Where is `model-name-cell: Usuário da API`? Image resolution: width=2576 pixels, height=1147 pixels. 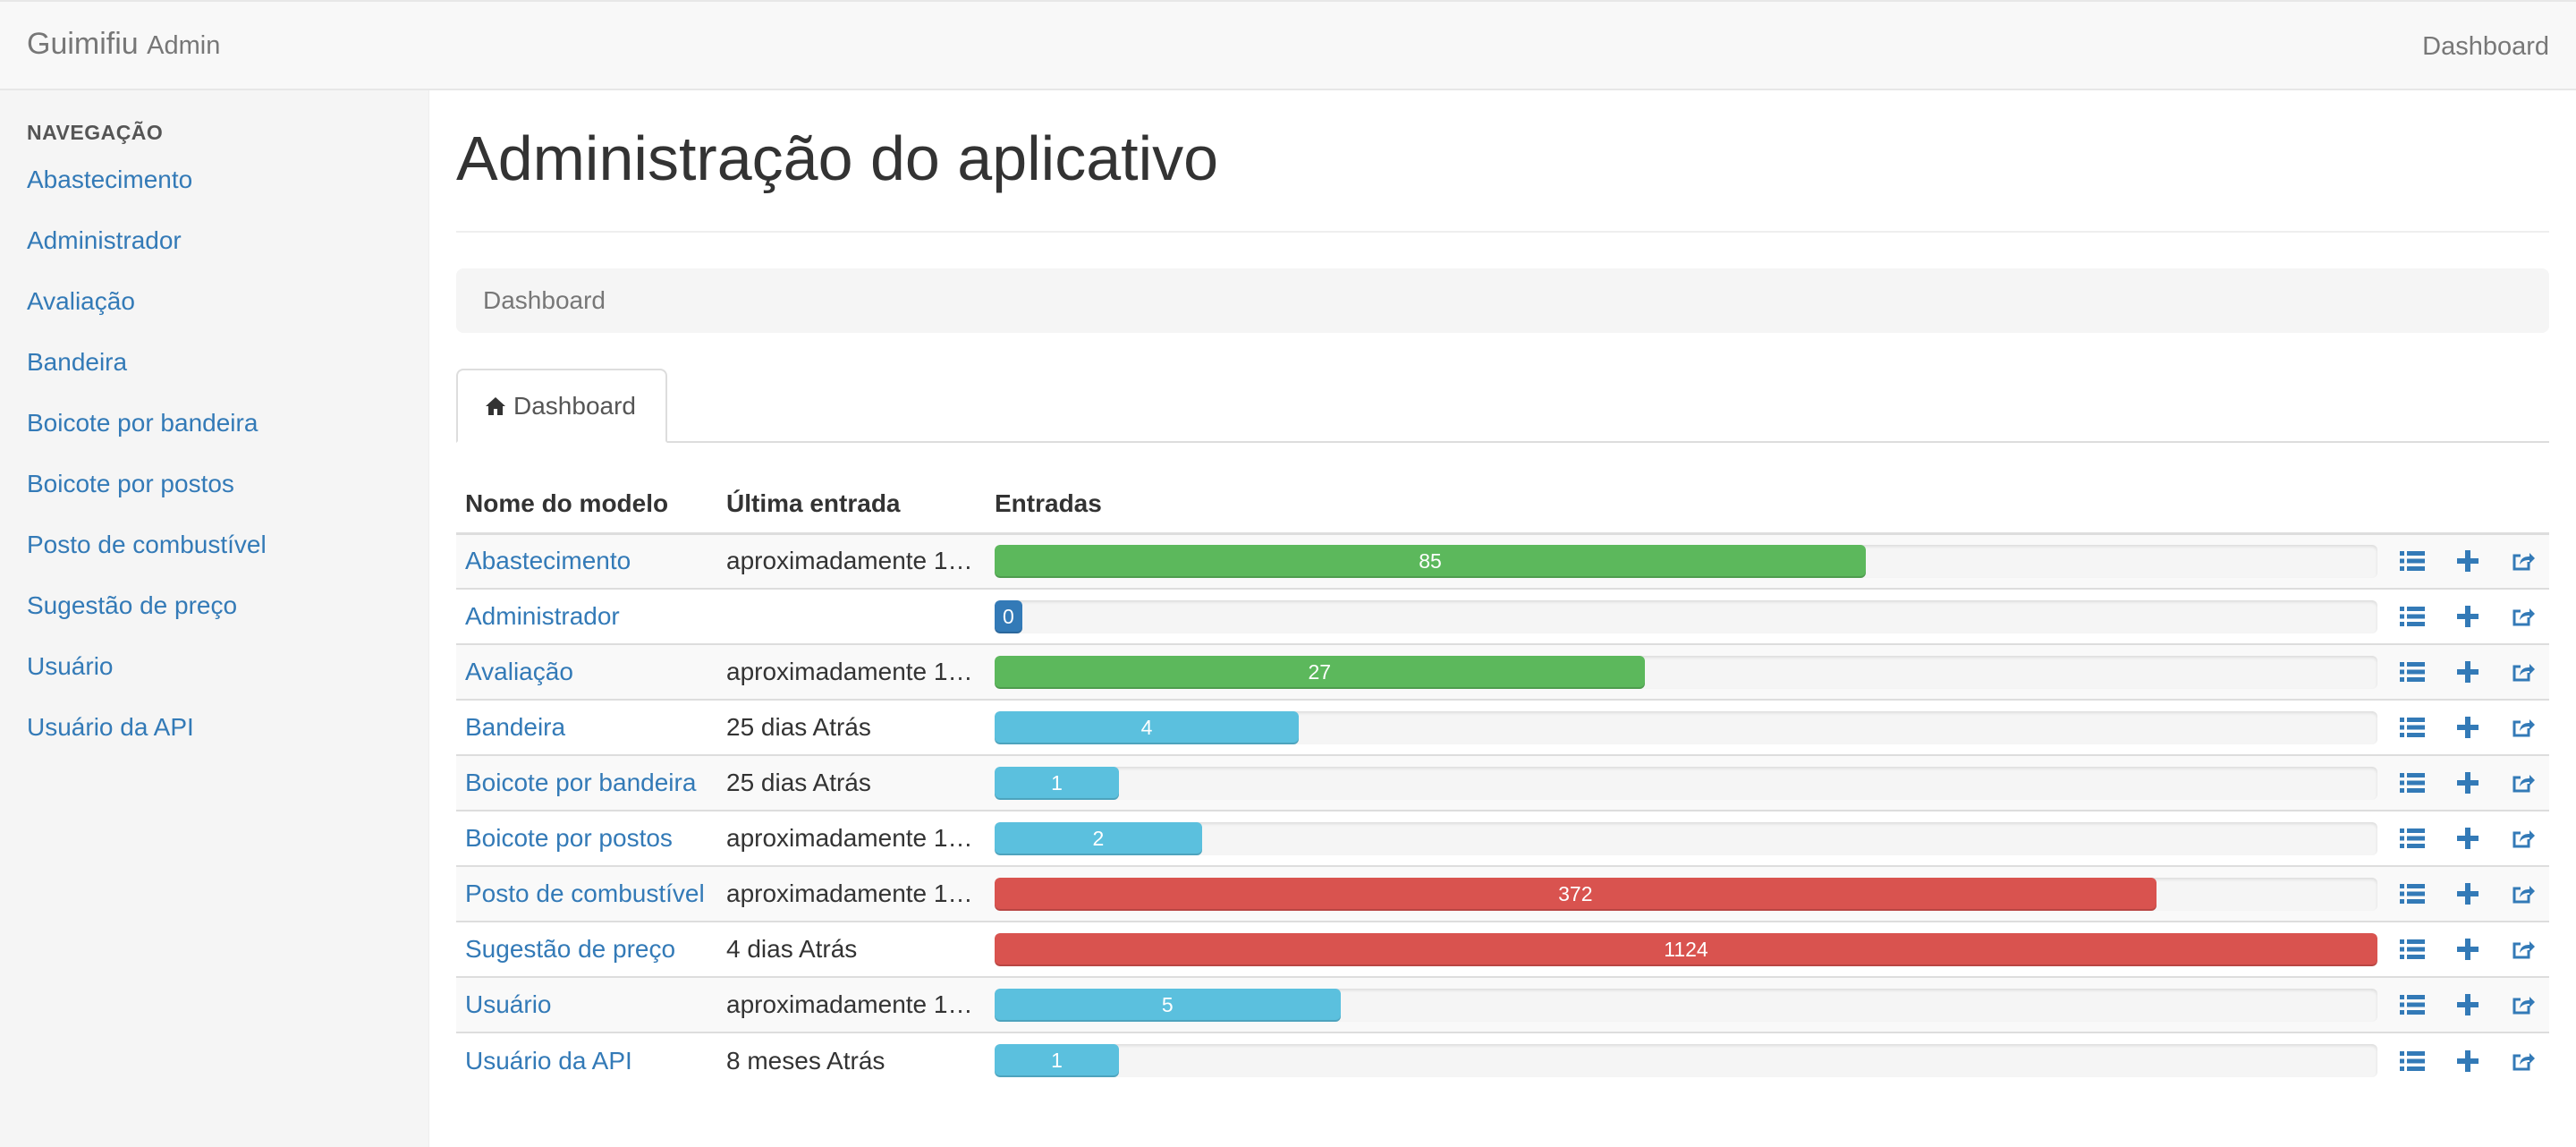
model-name-cell: Usuário da API is located at coordinates (586, 1060).